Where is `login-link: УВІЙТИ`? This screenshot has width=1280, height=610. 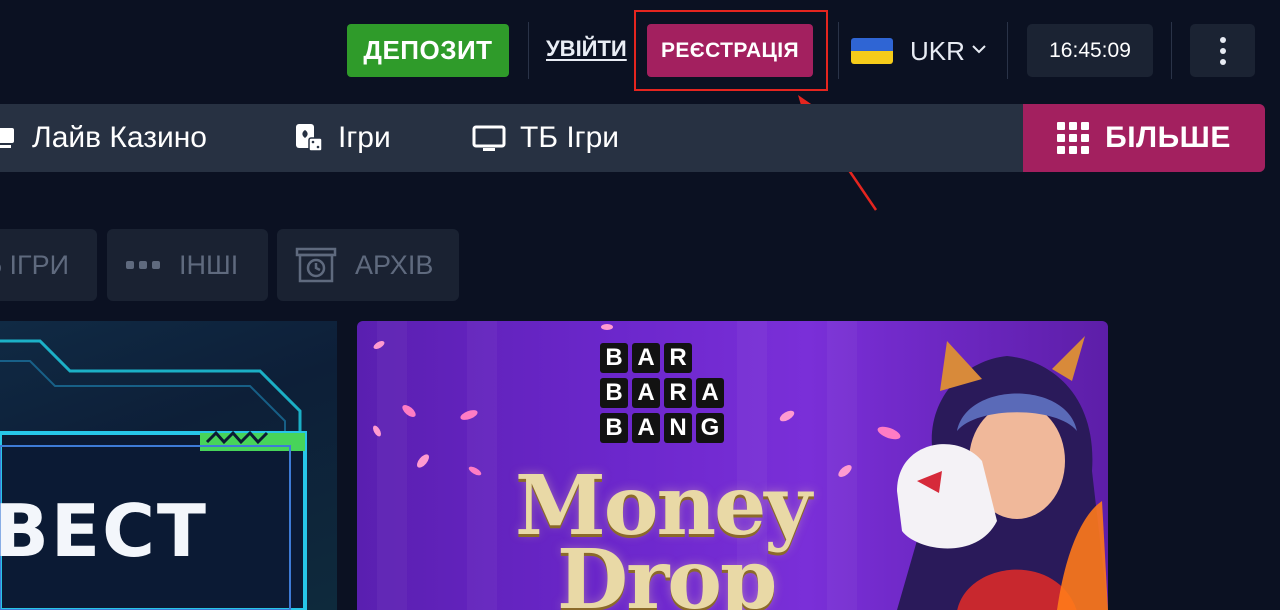
login-link: УВІЙТИ is located at coordinates (586, 49).